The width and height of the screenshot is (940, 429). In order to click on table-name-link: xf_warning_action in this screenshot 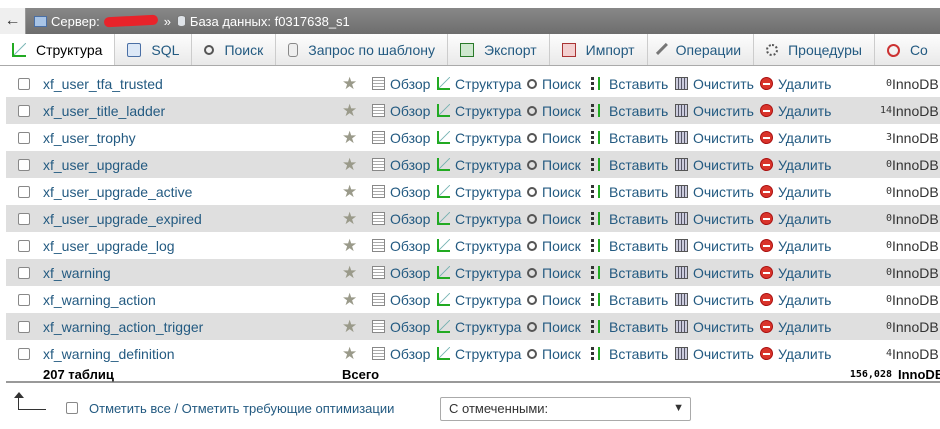, I will do `click(99, 300)`.